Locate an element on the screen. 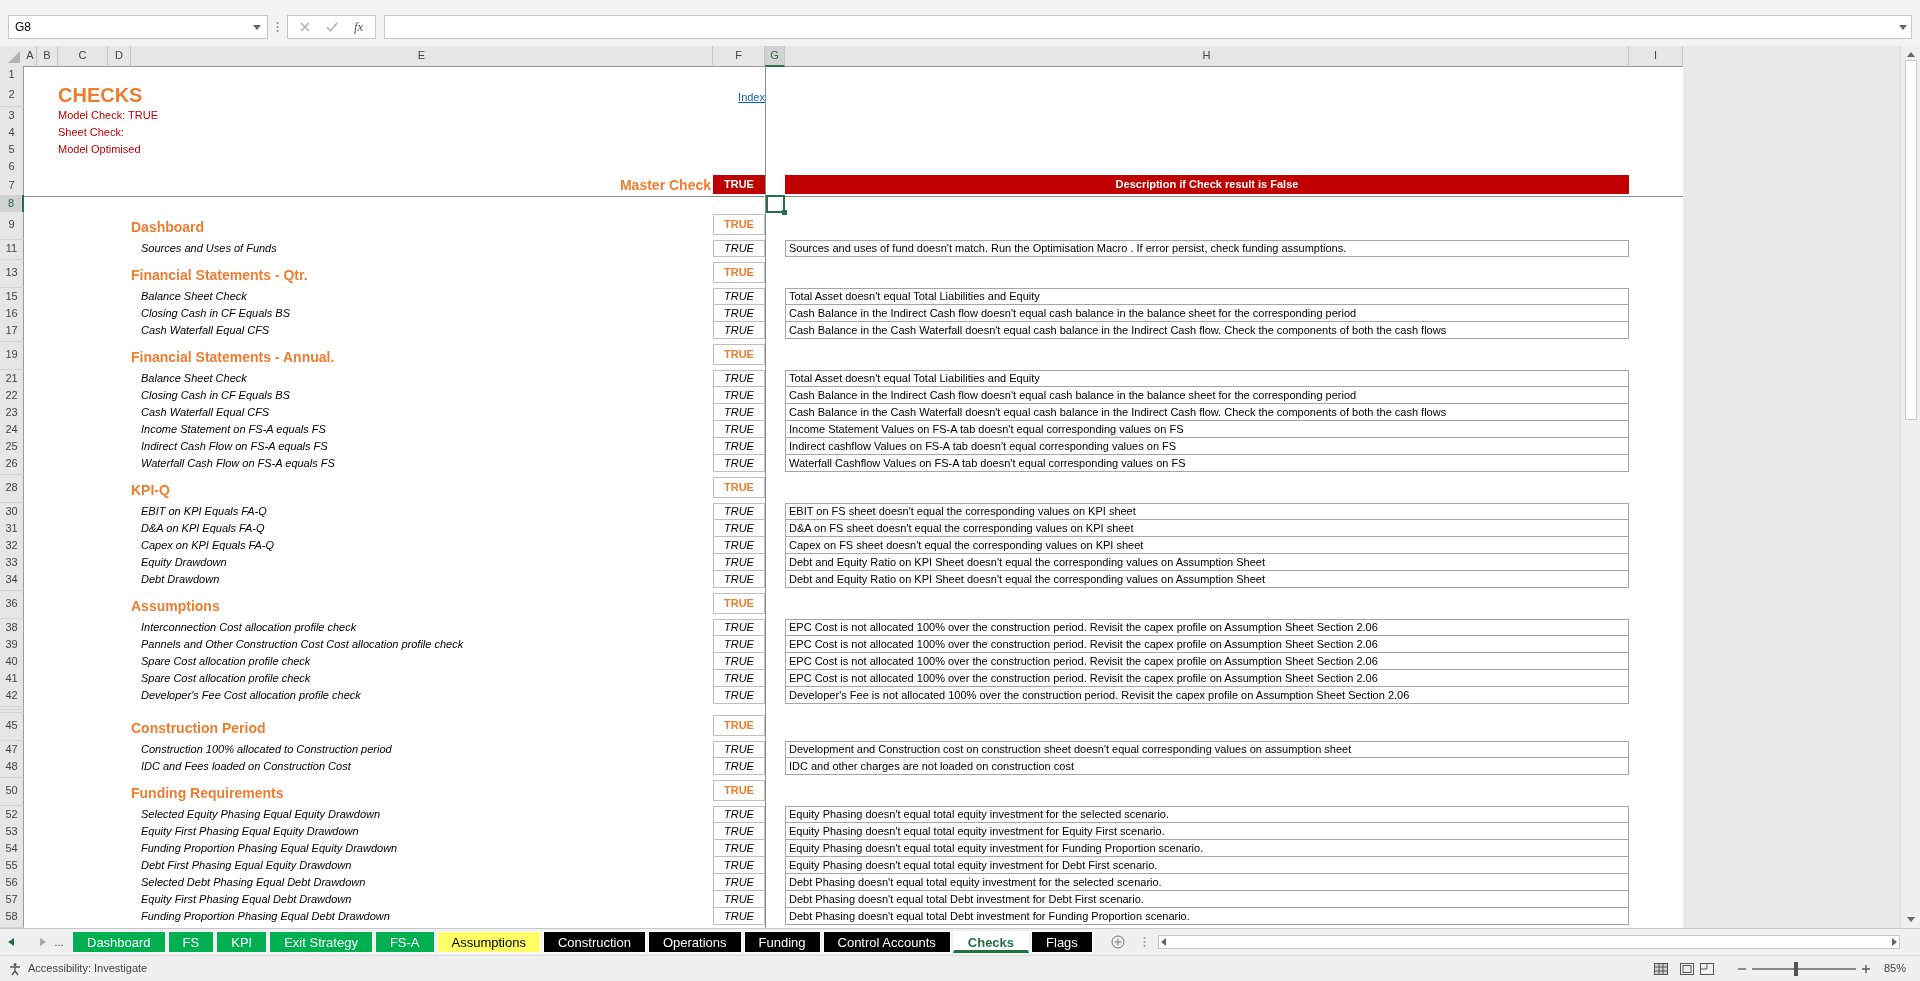 Image resolution: width=1920 pixels, height=981 pixels. row-number: 45 is located at coordinates (12, 726).